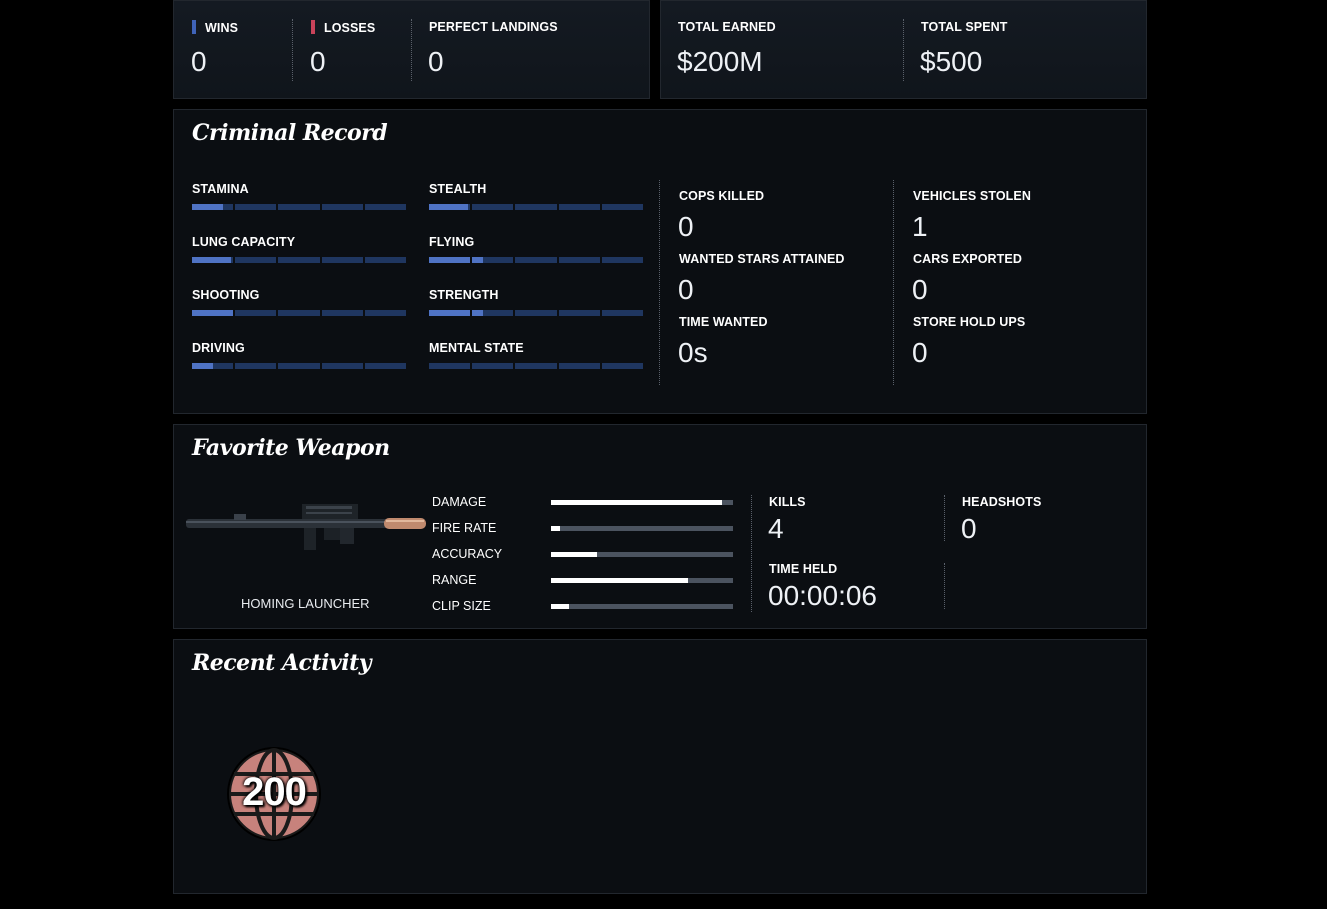  What do you see at coordinates (220, 189) in the screenshot?
I see `skill-label: STAMINA` at bounding box center [220, 189].